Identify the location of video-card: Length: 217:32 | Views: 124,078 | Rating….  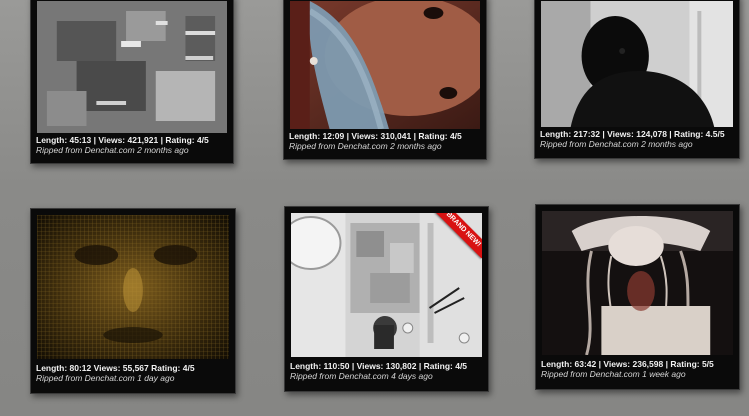
(637, 79).